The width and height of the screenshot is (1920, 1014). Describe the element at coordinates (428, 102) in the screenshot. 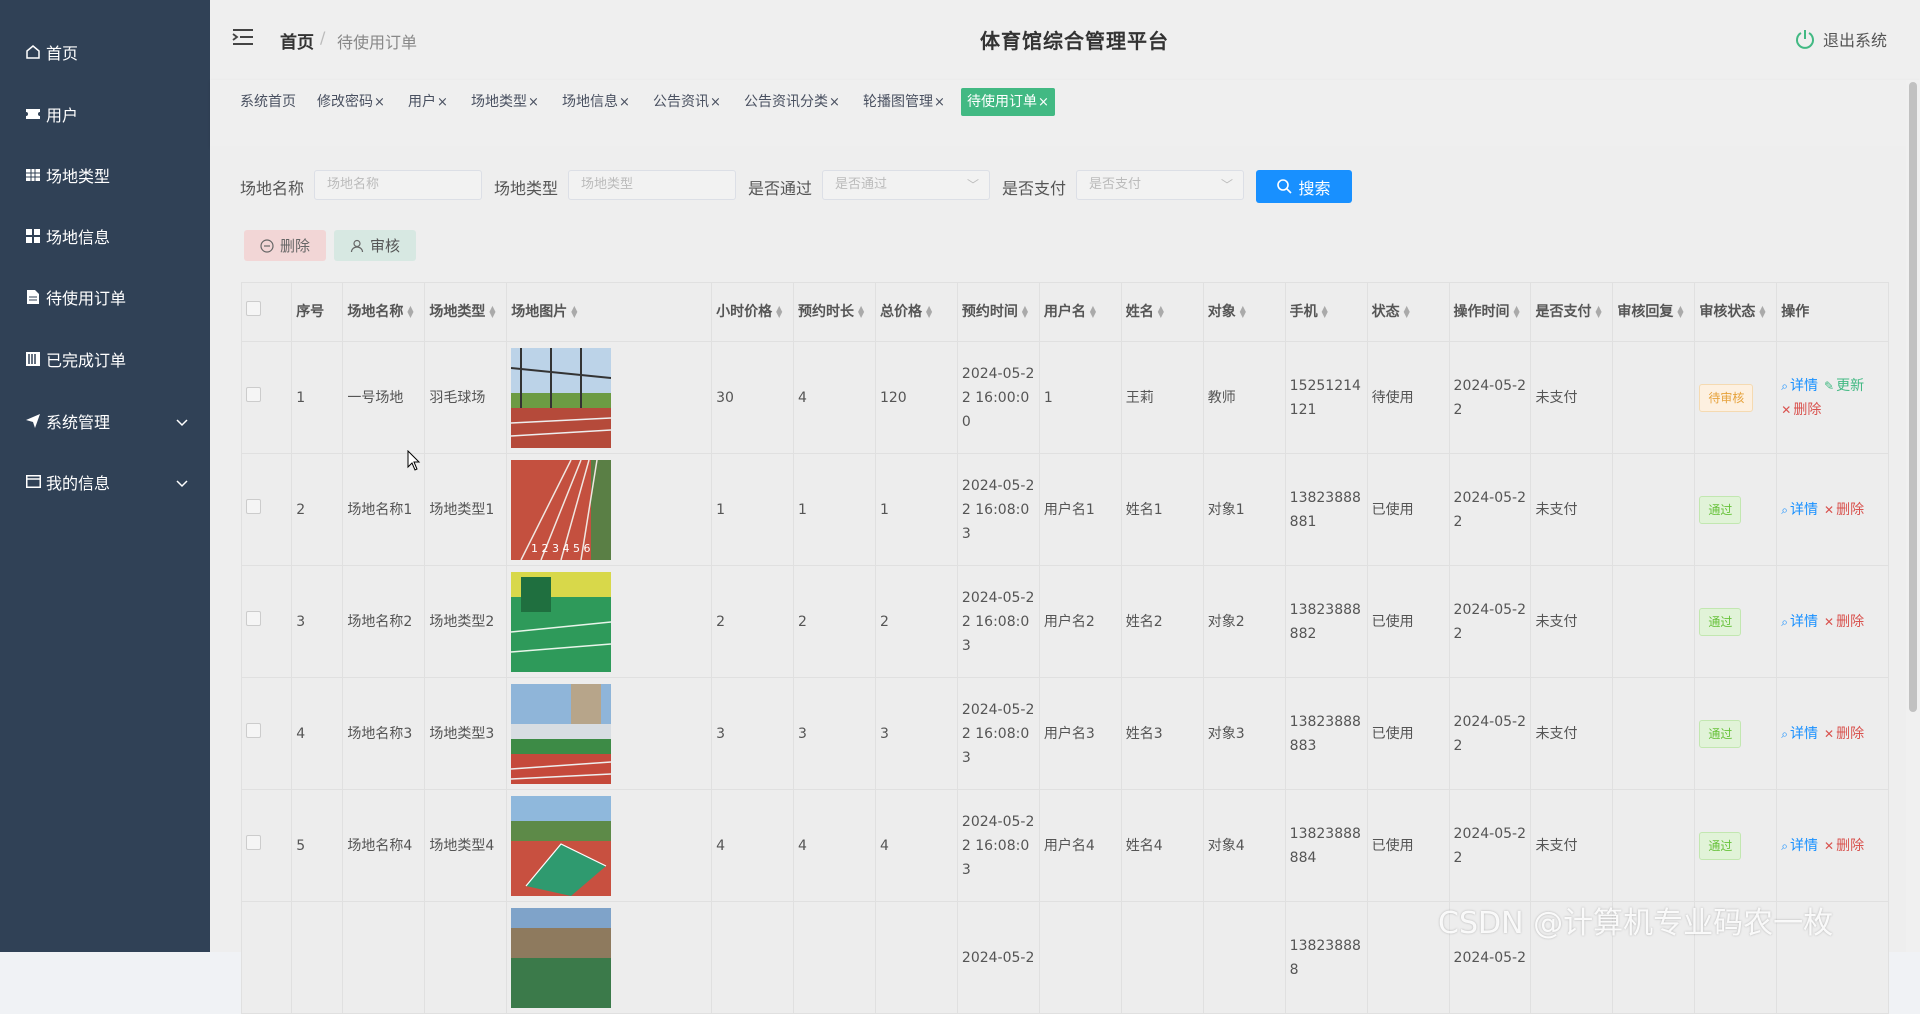

I see `tag-users: 用户×` at that location.